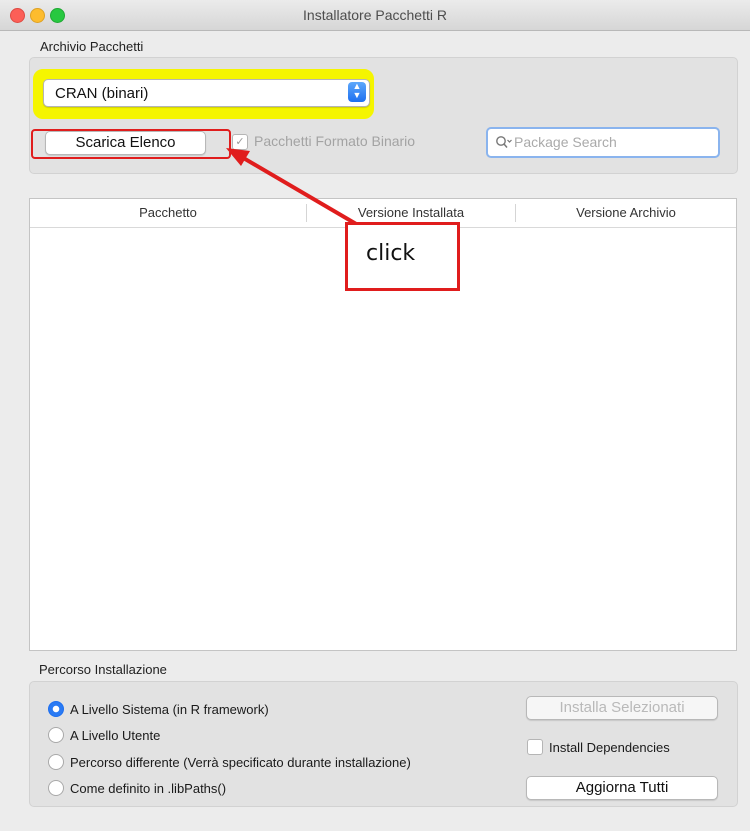 This screenshot has width=750, height=831. What do you see at coordinates (622, 708) in the screenshot?
I see `install-selected-button: Installa Selezionati` at bounding box center [622, 708].